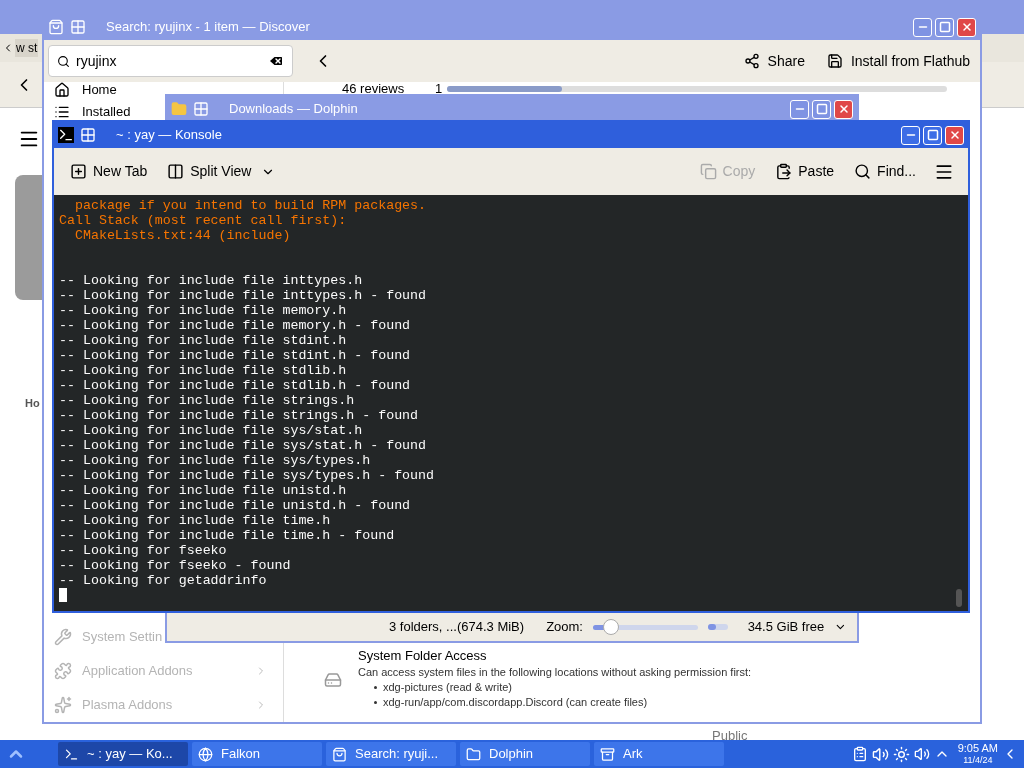 The width and height of the screenshot is (1024, 768). Describe the element at coordinates (195, 520) in the screenshot. I see `terminal-line: -- Looking for include file time.h` at that location.